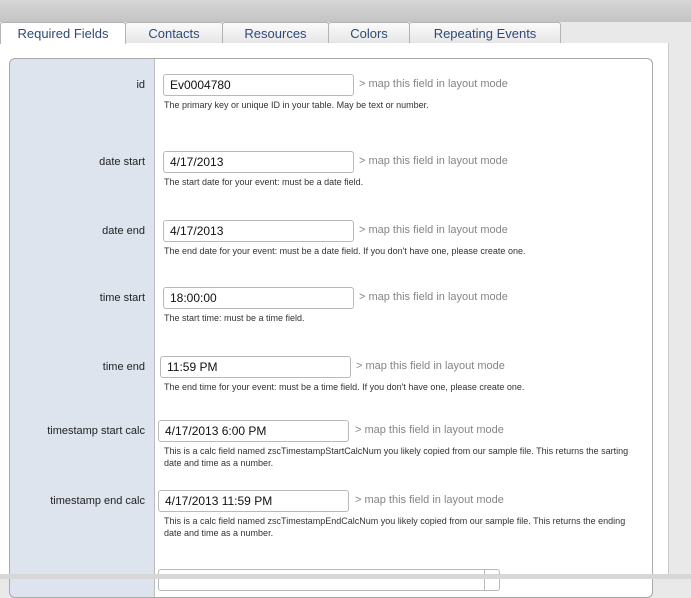  I want to click on field-label-timestamp-end-calc: timestamp end calc, so click(97, 501).